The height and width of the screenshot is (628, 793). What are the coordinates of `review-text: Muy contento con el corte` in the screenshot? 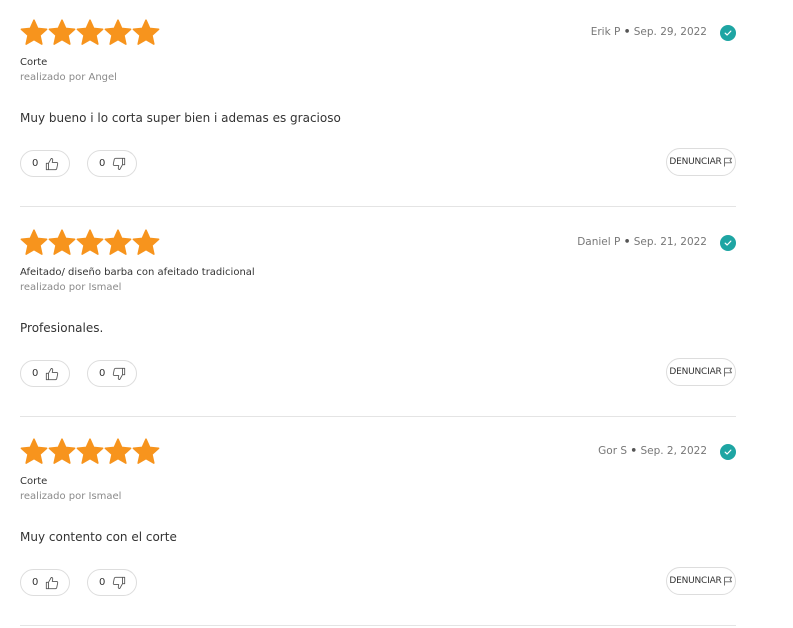 It's located at (98, 537).